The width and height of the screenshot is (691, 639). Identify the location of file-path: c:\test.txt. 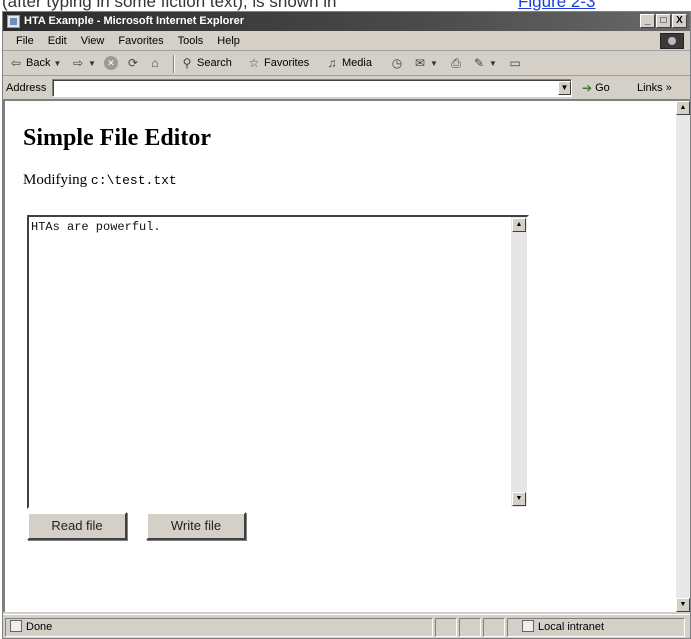
(133, 180).